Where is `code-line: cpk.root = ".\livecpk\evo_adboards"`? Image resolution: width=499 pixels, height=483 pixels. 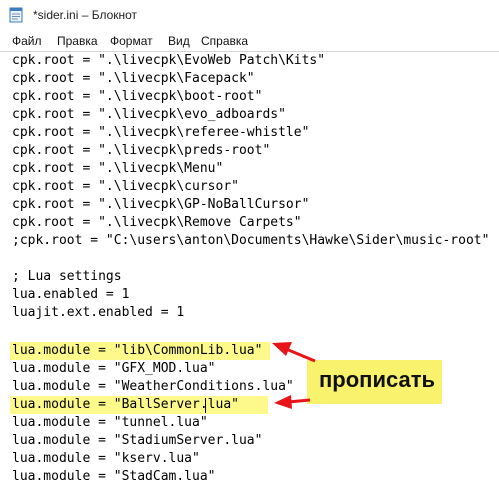 code-line: cpk.root = ".\livecpk\evo_adboards" is located at coordinates (149, 114).